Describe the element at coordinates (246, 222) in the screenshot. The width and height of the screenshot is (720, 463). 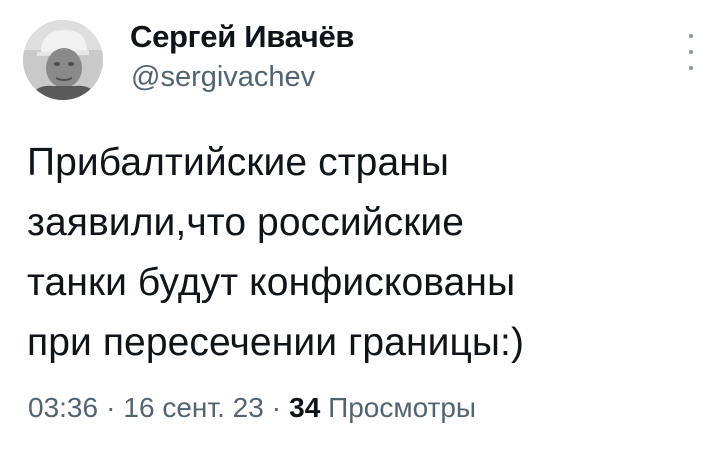
I see `tweet-text-line: заявили,что российские` at that location.